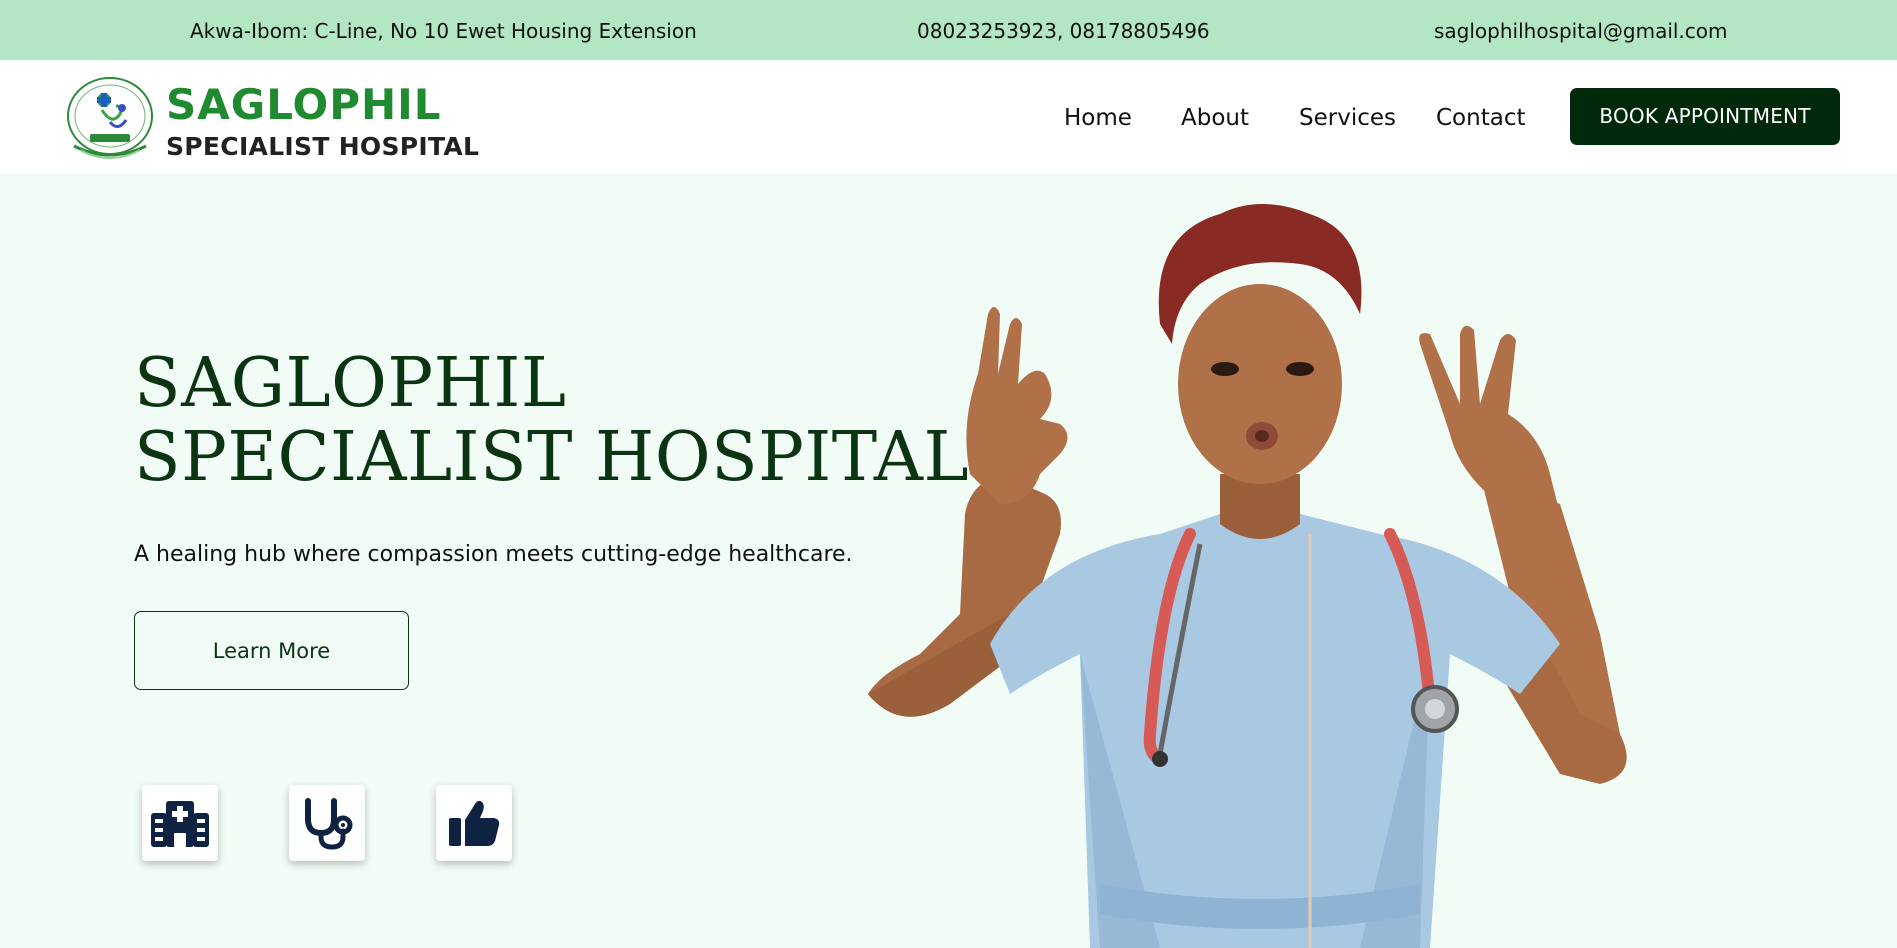  I want to click on stethoscope-icon, so click(329, 824).